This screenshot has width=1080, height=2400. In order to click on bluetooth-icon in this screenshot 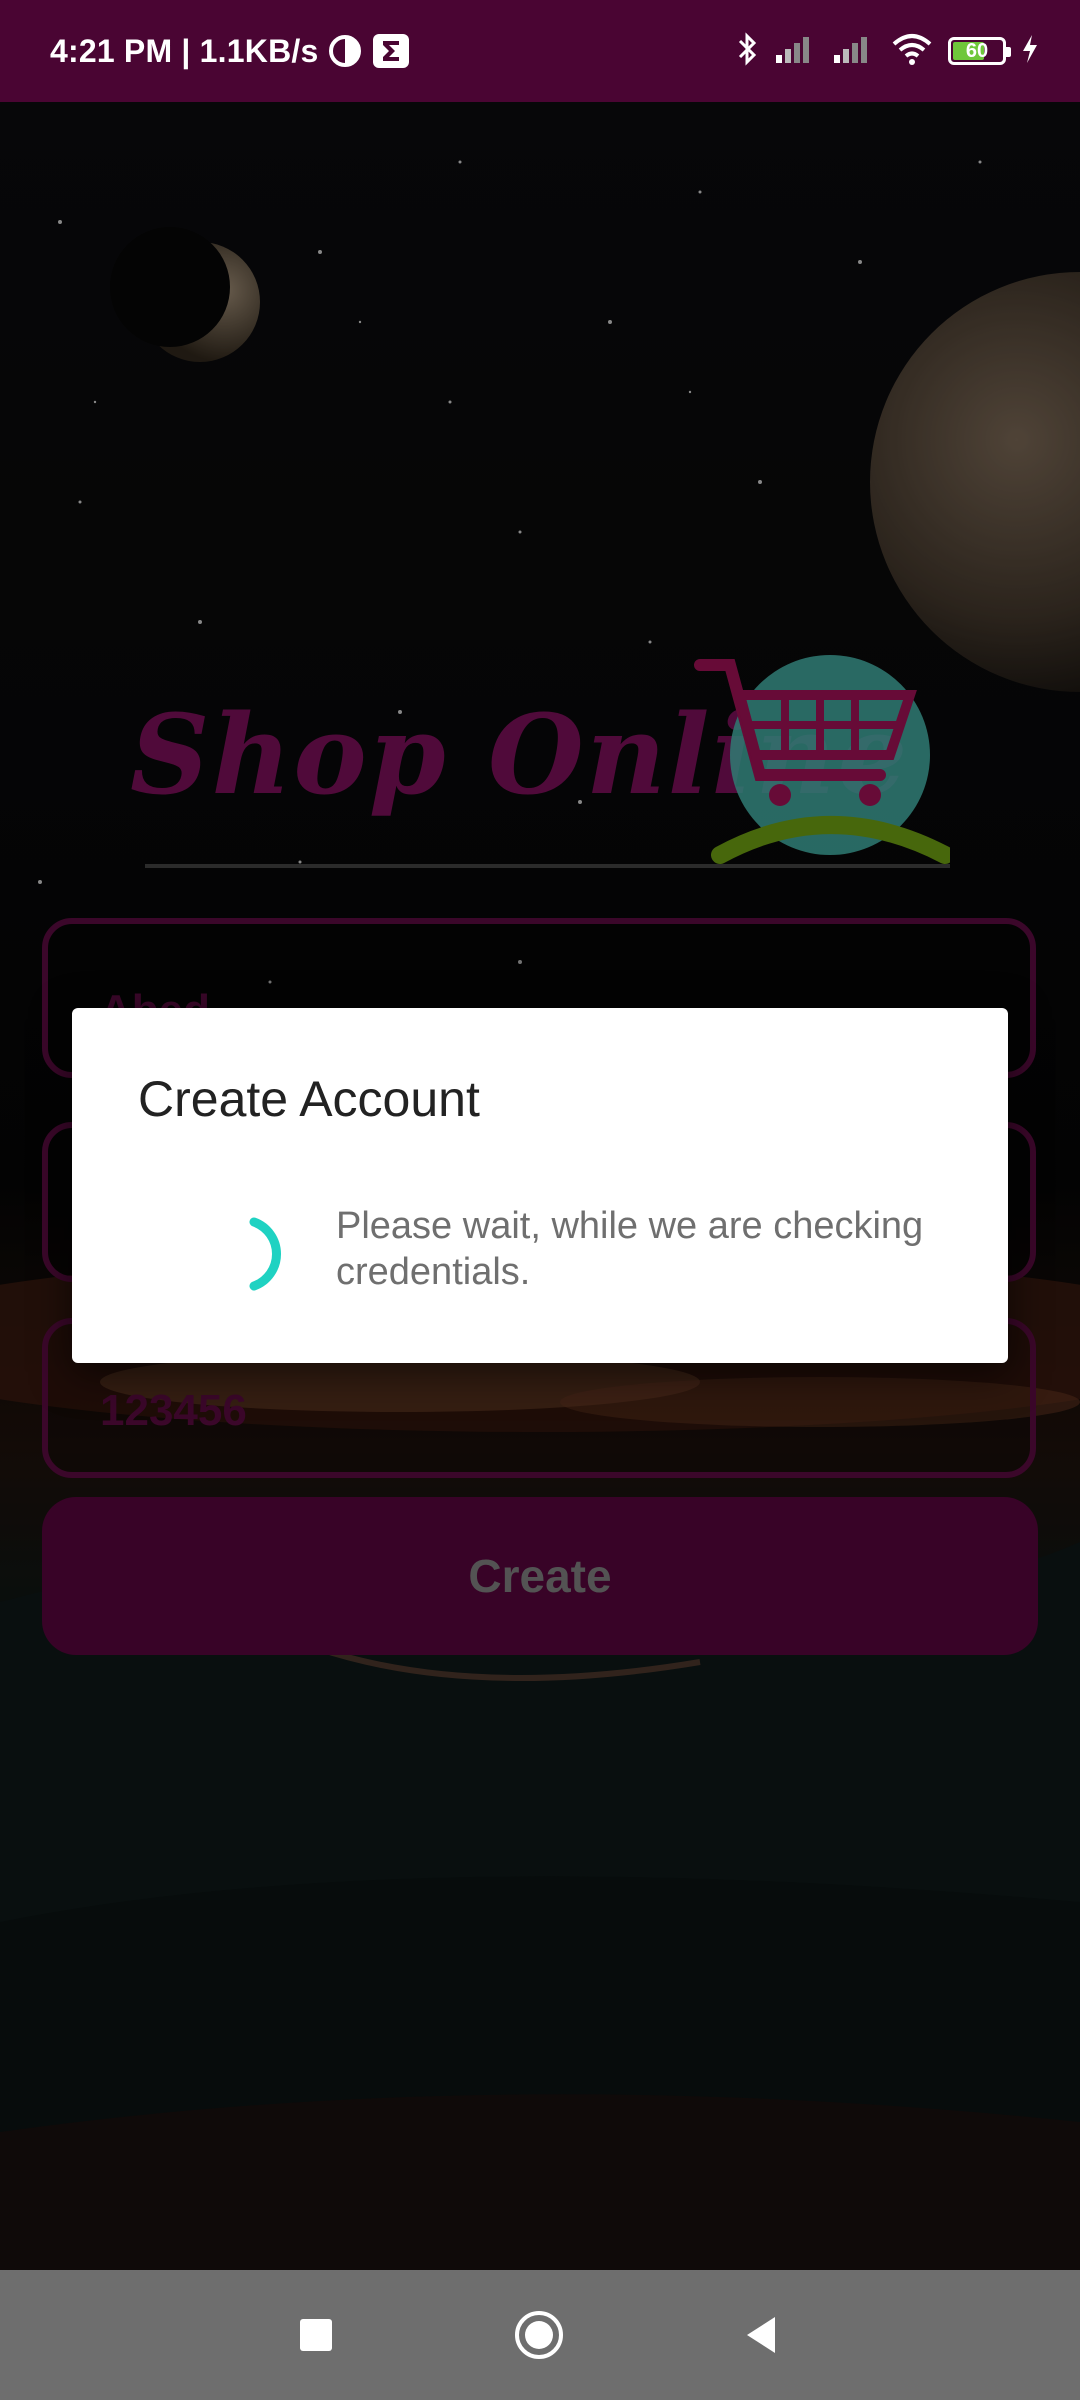, I will do `click(748, 51)`.